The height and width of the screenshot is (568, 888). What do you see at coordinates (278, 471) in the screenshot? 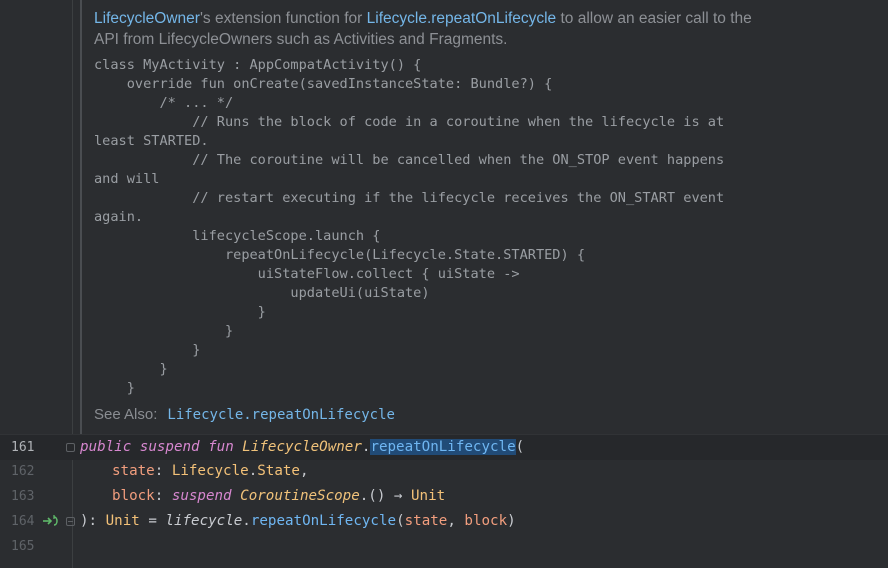
I see `type-name: State` at bounding box center [278, 471].